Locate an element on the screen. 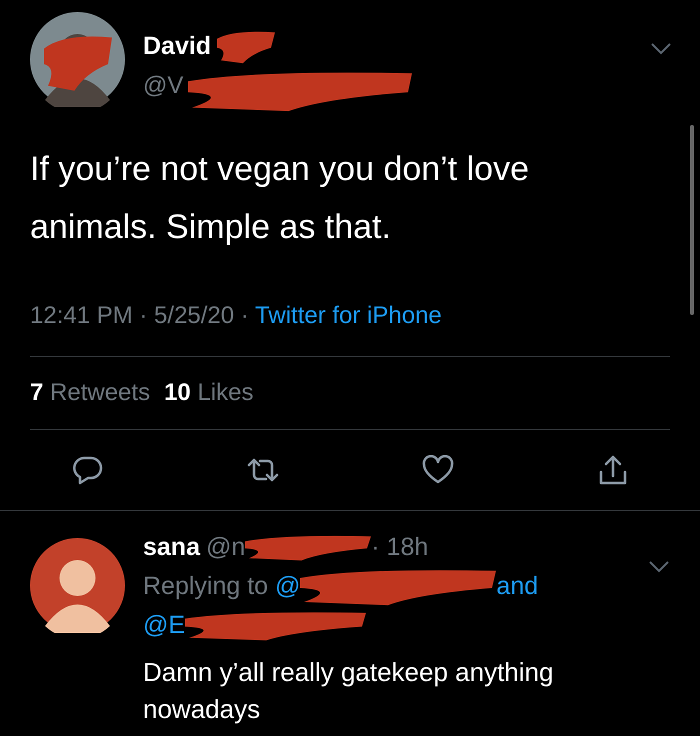  stat-count: 7 Retweets is located at coordinates (90, 393).